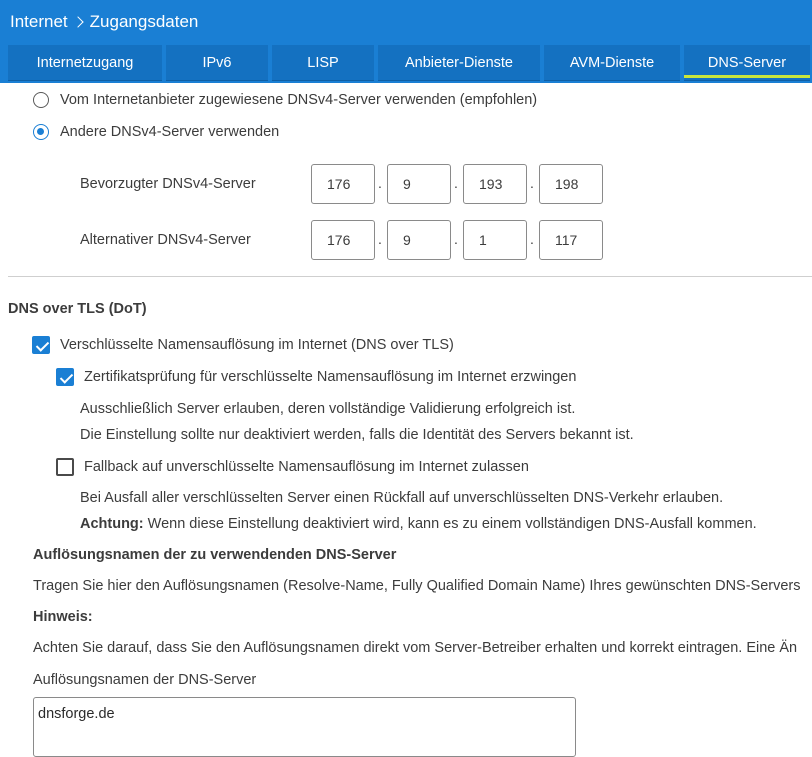  What do you see at coordinates (459, 63) in the screenshot?
I see `tab-anbieter-dienste: Anbieter-Dienste` at bounding box center [459, 63].